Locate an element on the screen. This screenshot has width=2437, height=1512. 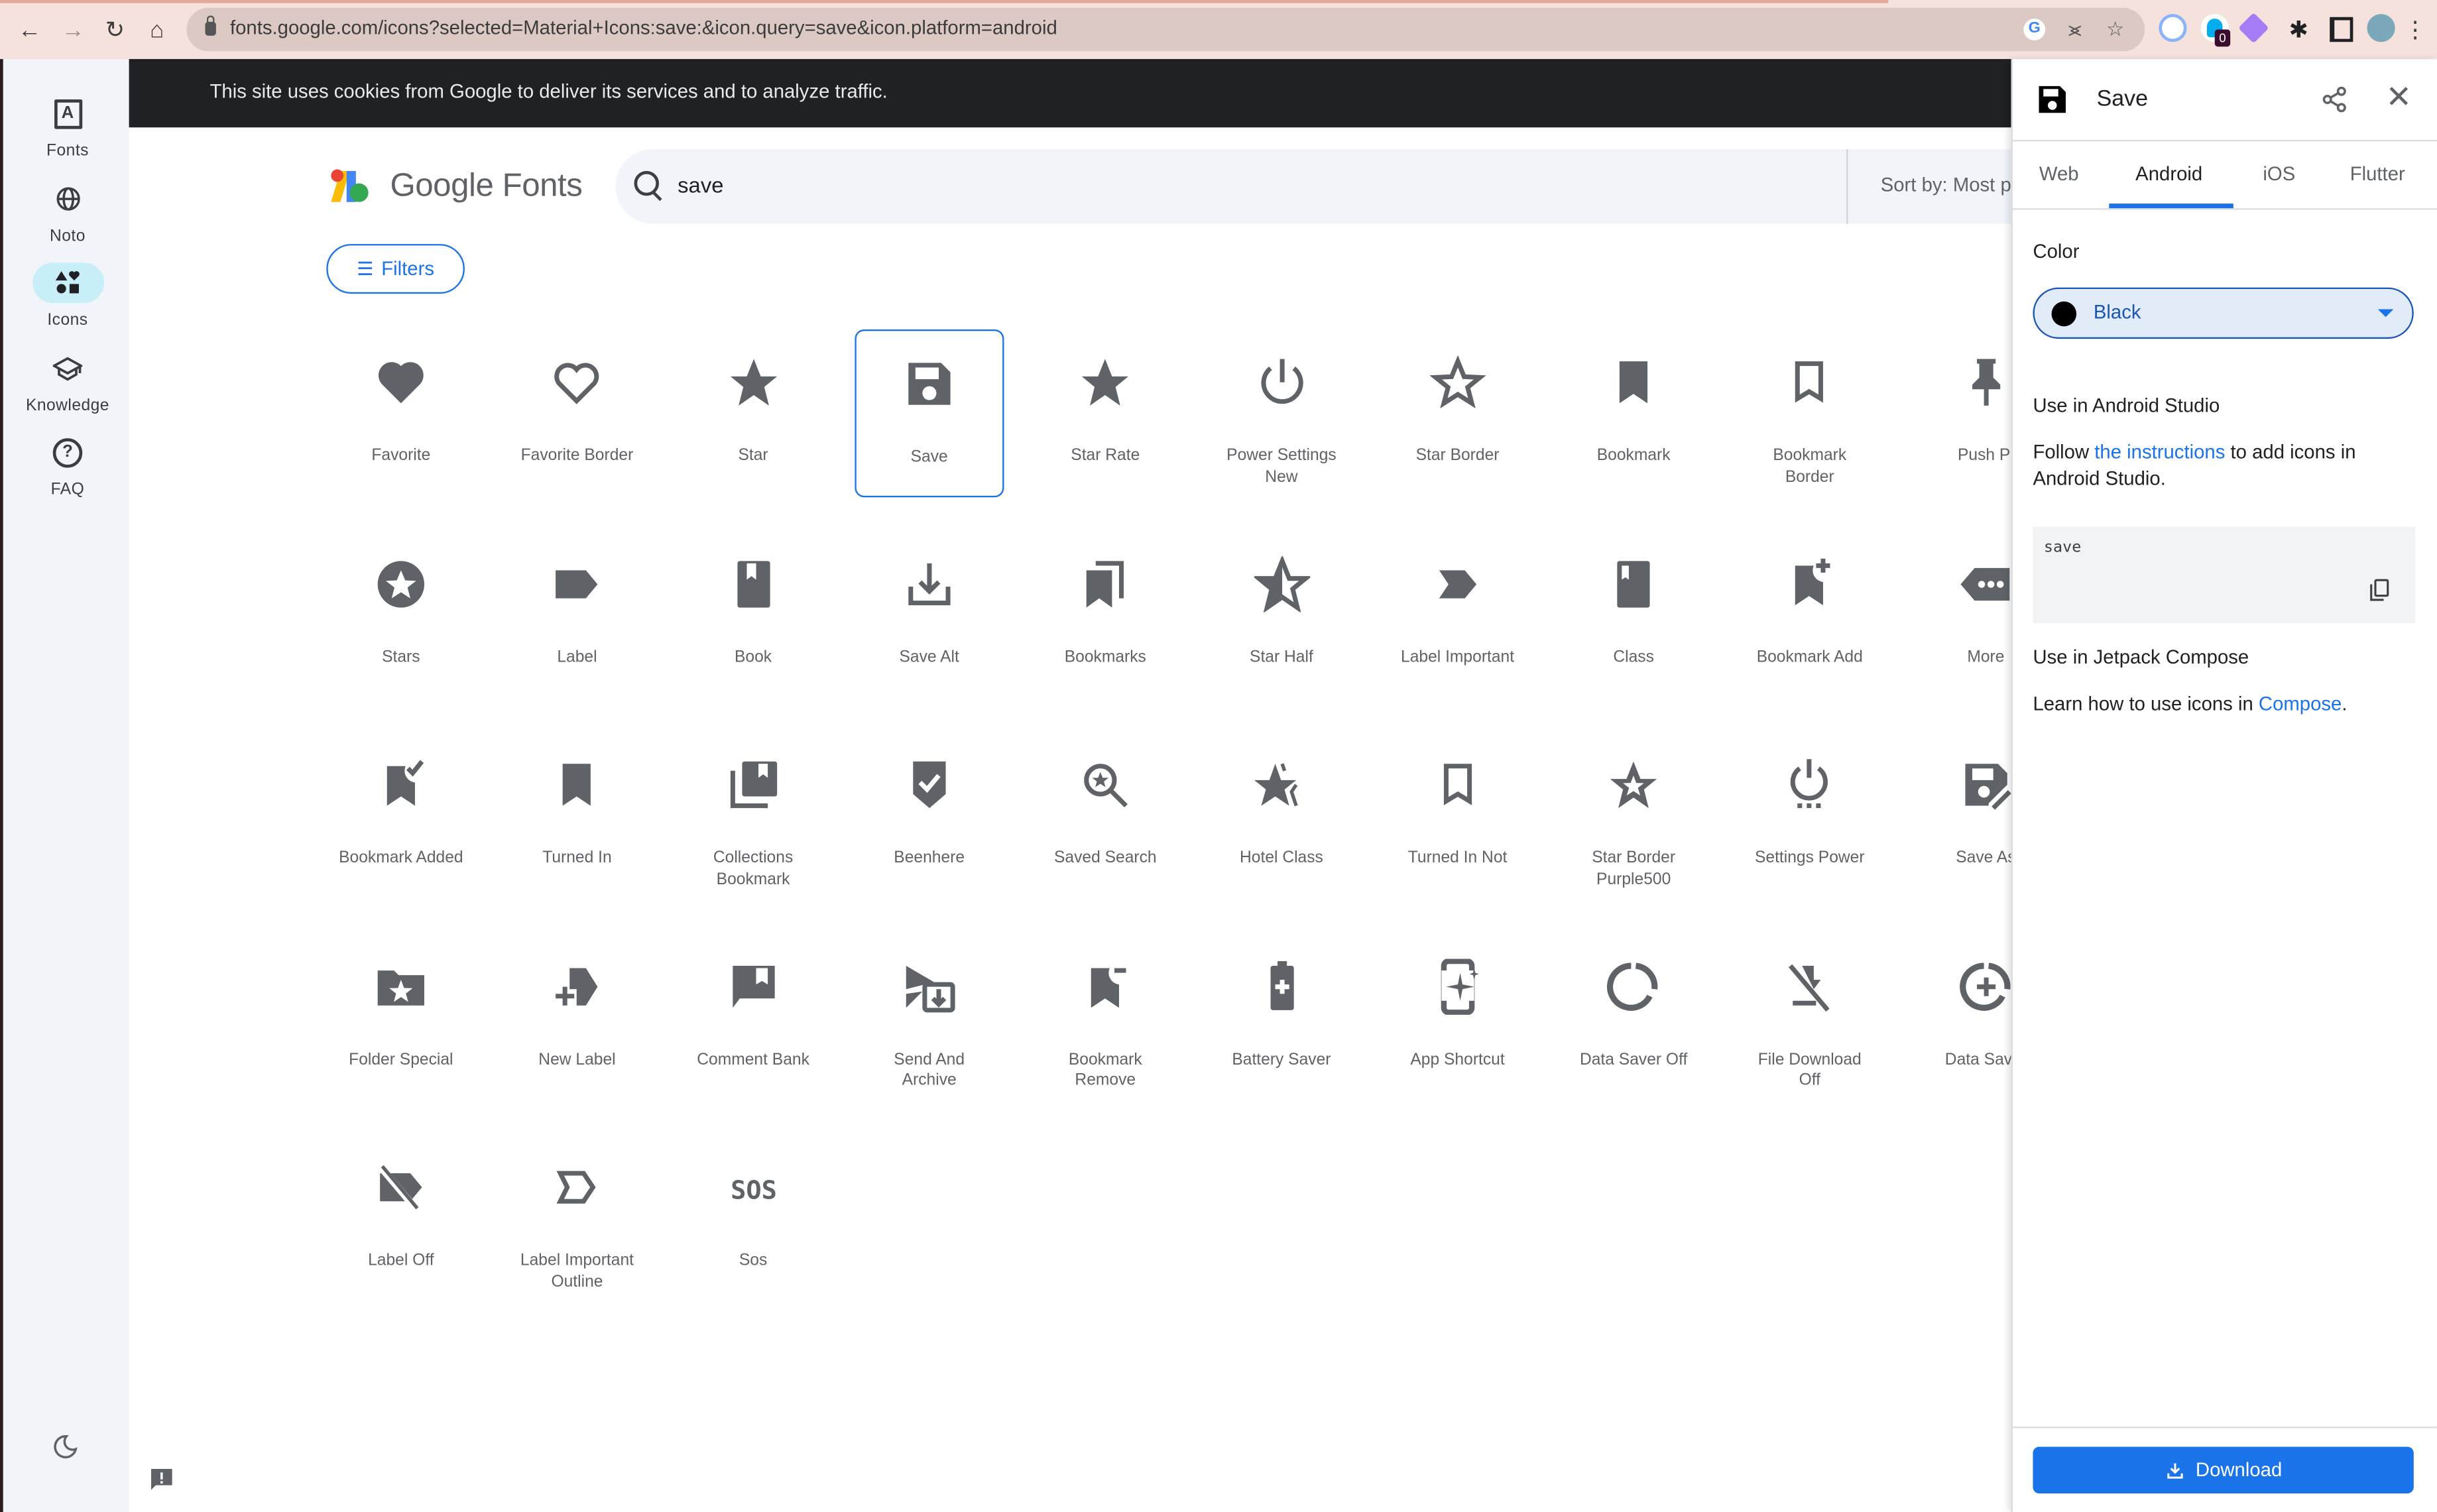
rail-item-noto: Noto is located at coordinates (68, 212).